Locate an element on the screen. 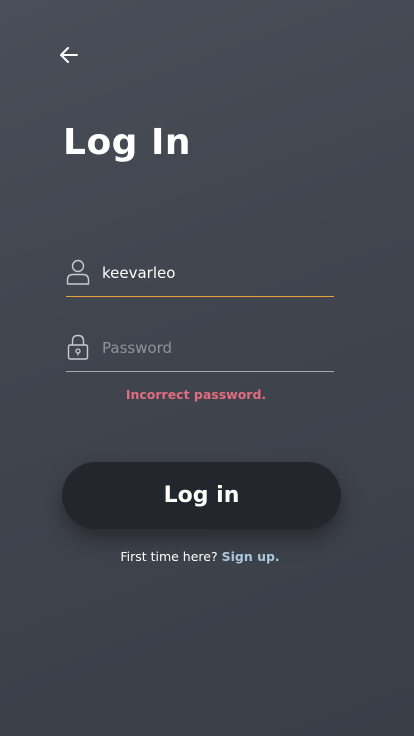 The image size is (414, 736). arrow-left-icon is located at coordinates (69, 55).